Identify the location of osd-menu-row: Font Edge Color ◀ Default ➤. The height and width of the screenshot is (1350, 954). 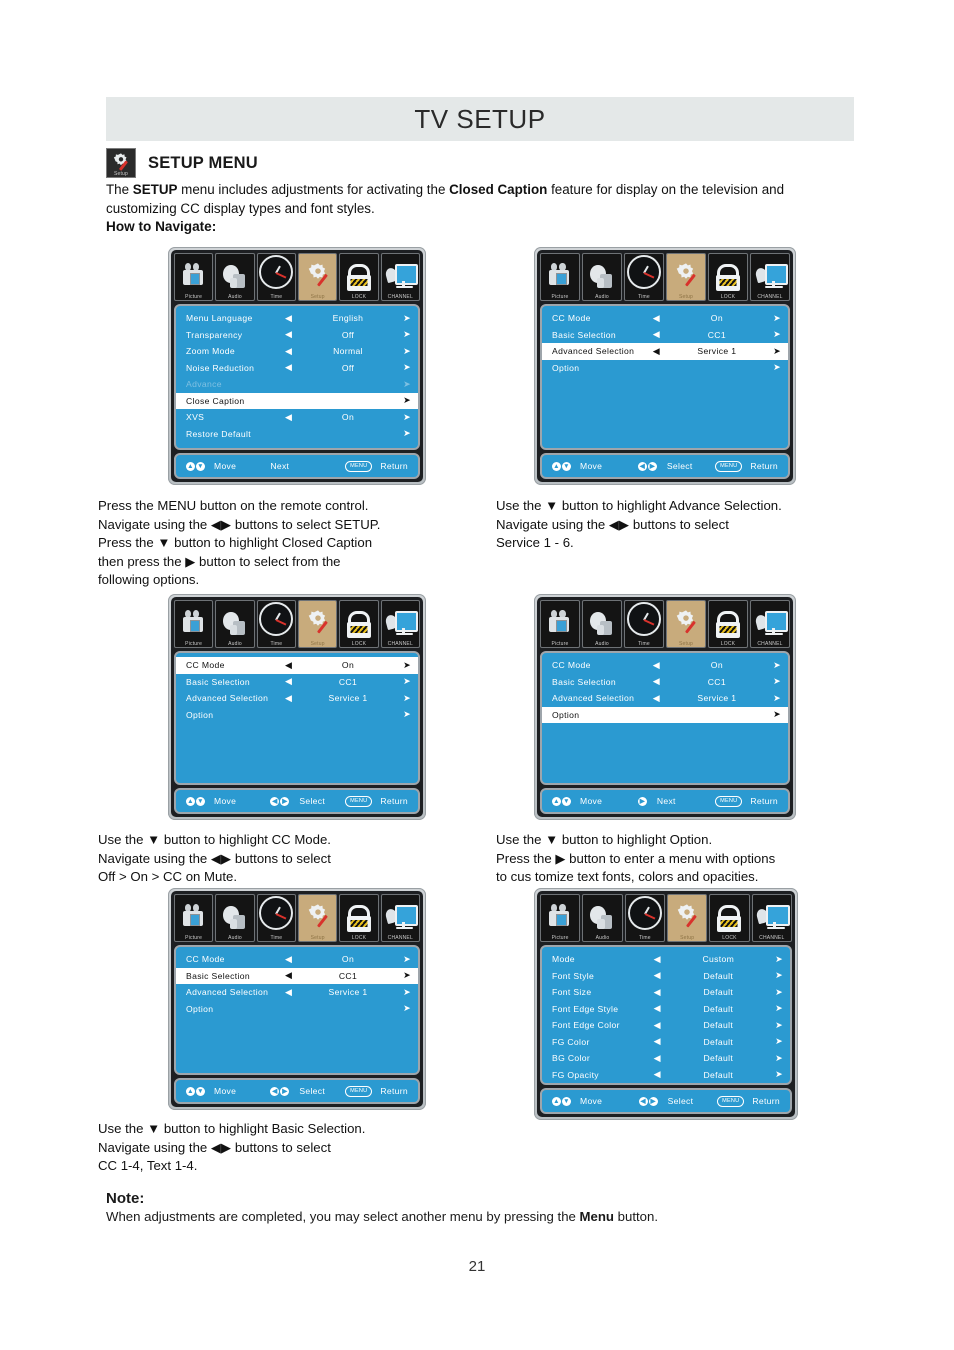
(666, 1025).